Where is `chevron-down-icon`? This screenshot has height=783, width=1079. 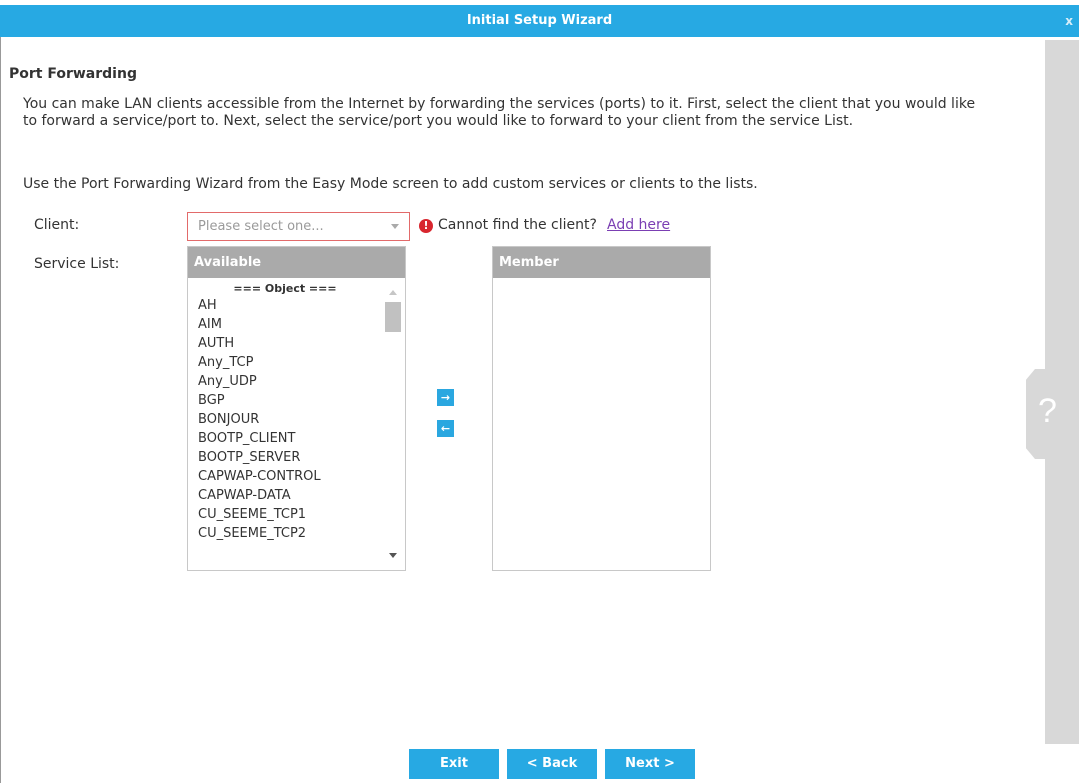 chevron-down-icon is located at coordinates (395, 226).